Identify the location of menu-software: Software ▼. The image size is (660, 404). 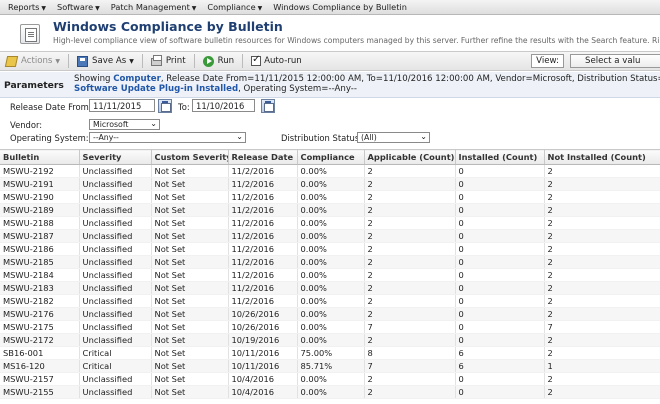
(78, 7).